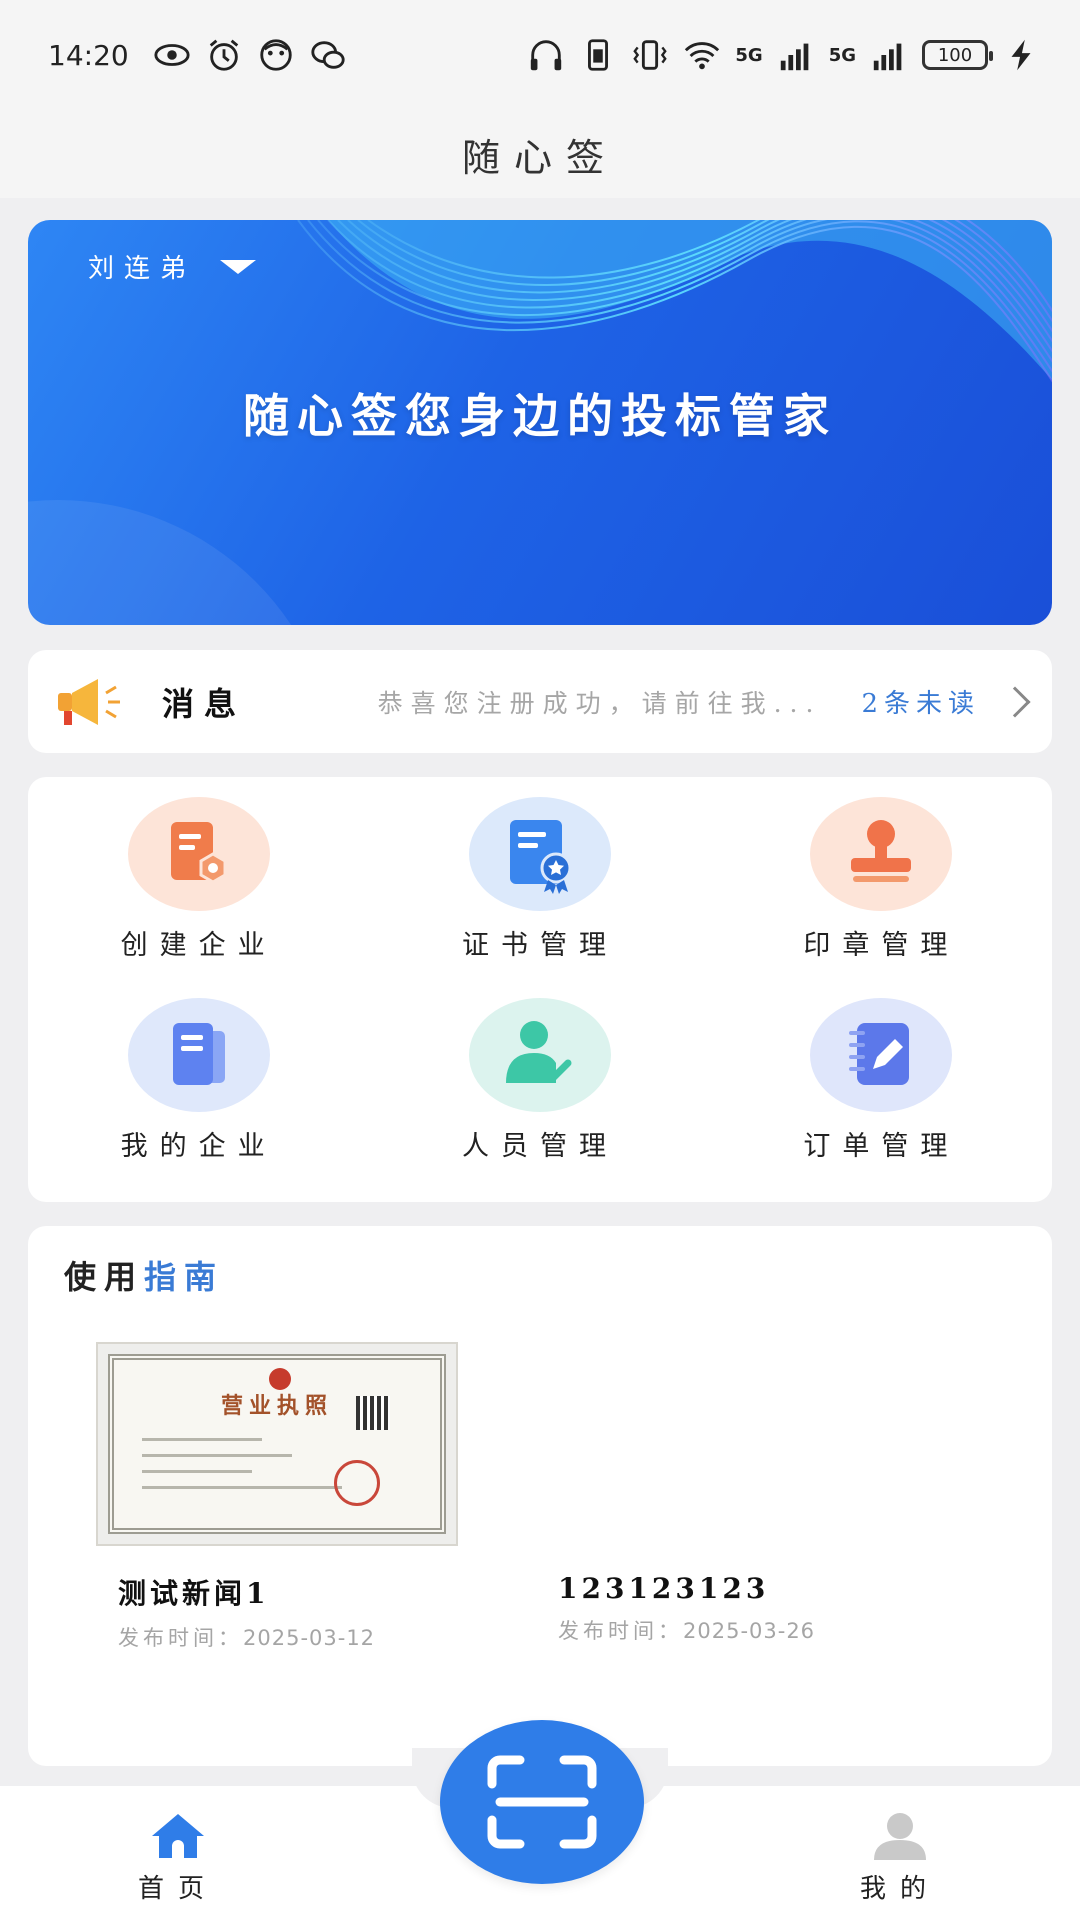 The height and width of the screenshot is (1920, 1080). What do you see at coordinates (276, 55) in the screenshot?
I see `app-face-icon` at bounding box center [276, 55].